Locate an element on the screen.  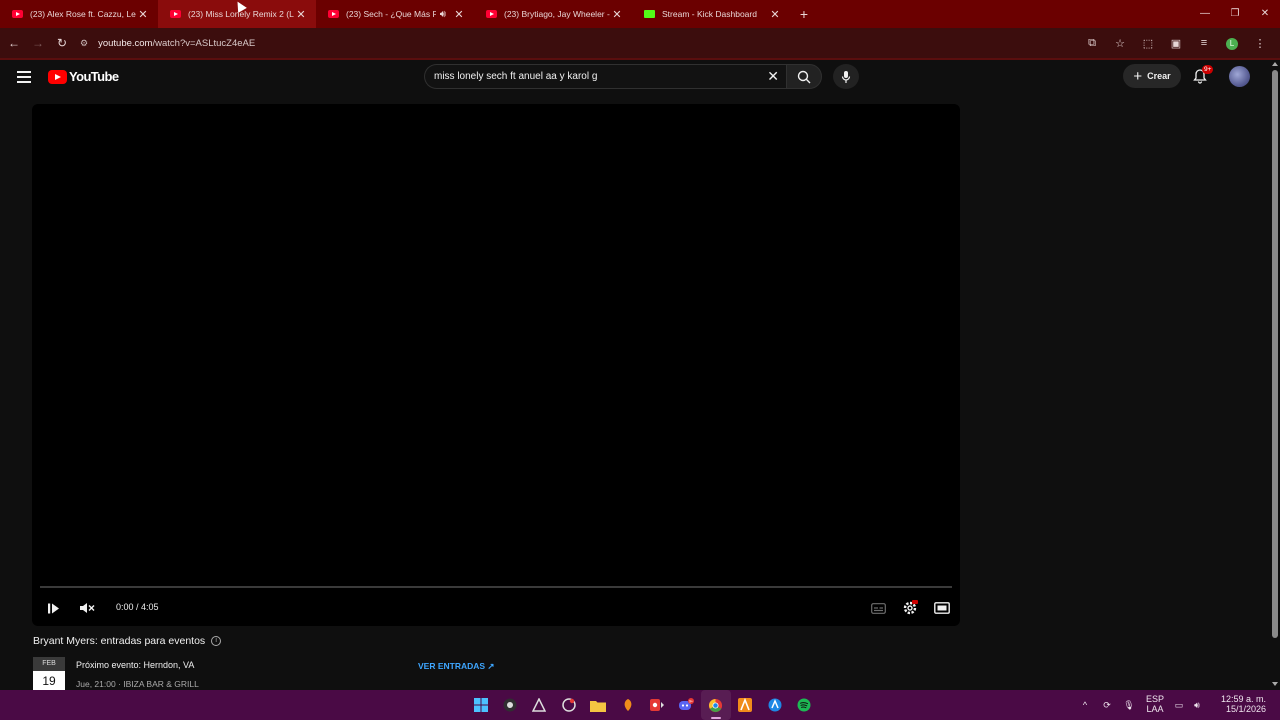
network-icon: ▭ is located at coordinates (1179, 705).